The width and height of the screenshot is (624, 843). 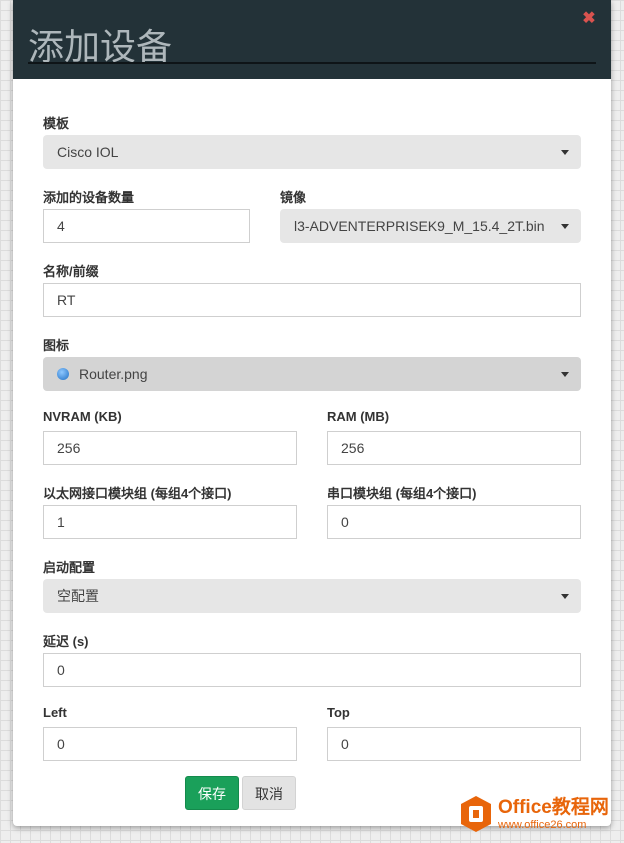 I want to click on title-underline, so click(x=312, y=63).